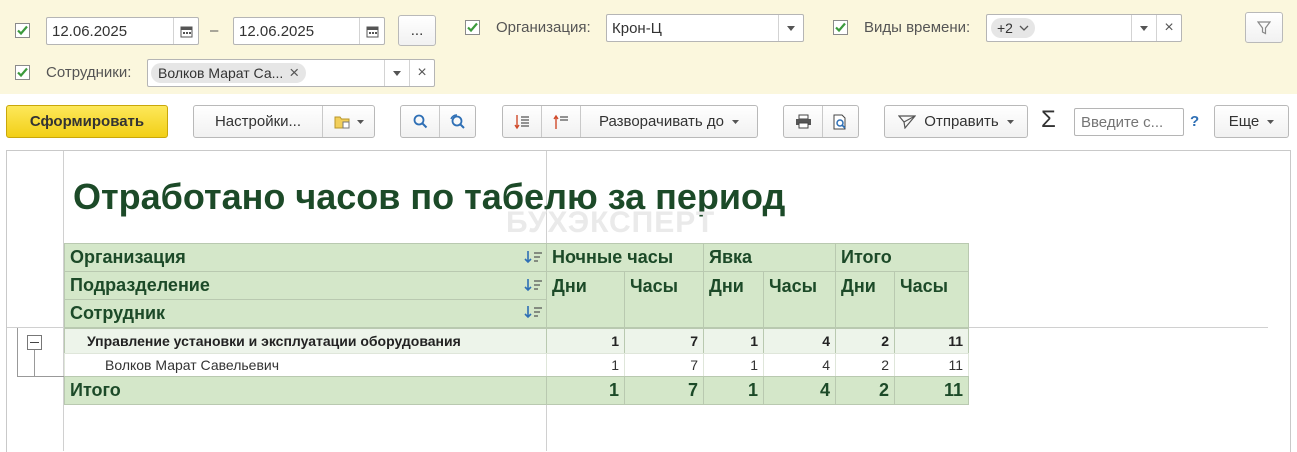 The height and width of the screenshot is (452, 1297). I want to click on sum-search-input, so click(1129, 122).